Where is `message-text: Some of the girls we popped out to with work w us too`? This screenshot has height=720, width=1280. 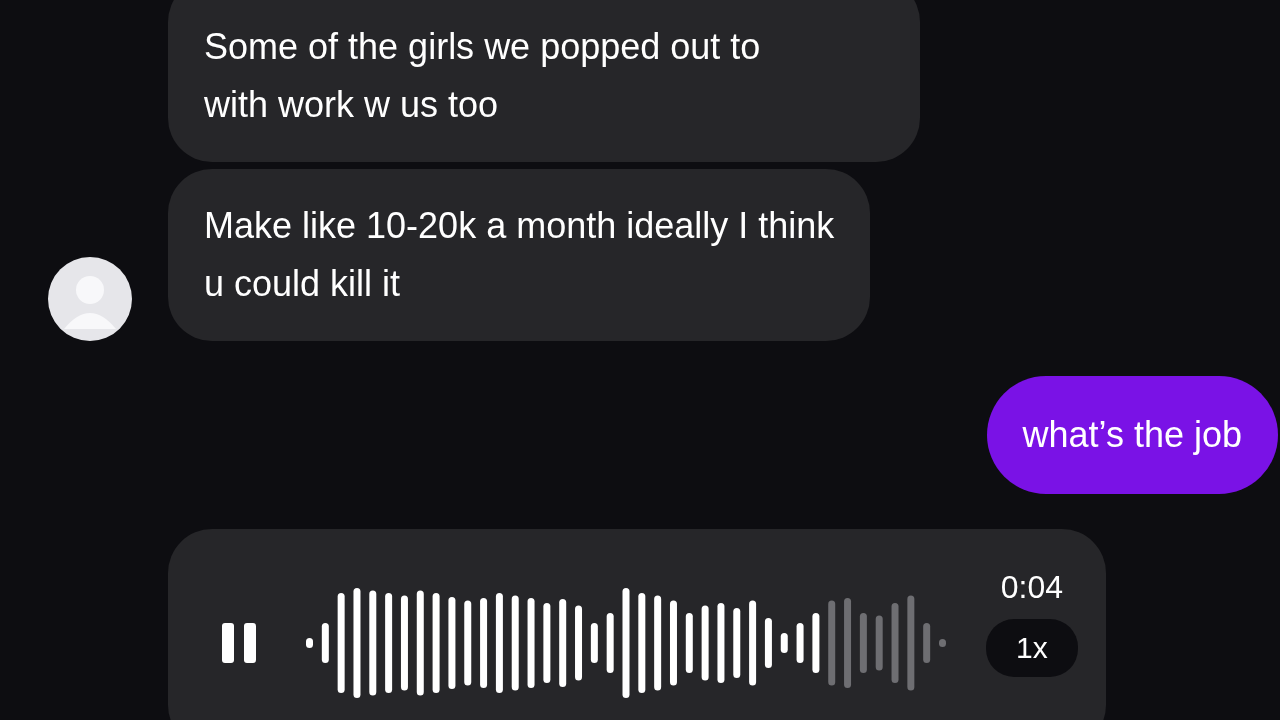 message-text: Some of the girls we popped out to with work w us too is located at coordinates (482, 76).